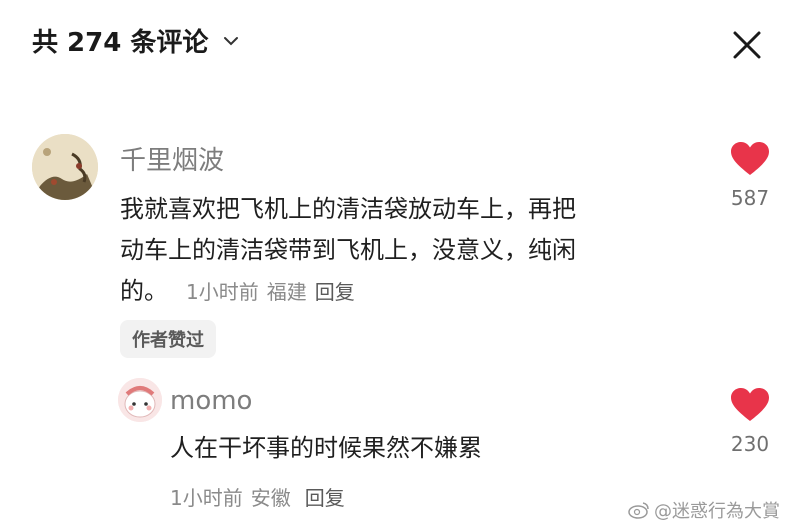  I want to click on watermark: @迷惑行為大賞, so click(704, 510).